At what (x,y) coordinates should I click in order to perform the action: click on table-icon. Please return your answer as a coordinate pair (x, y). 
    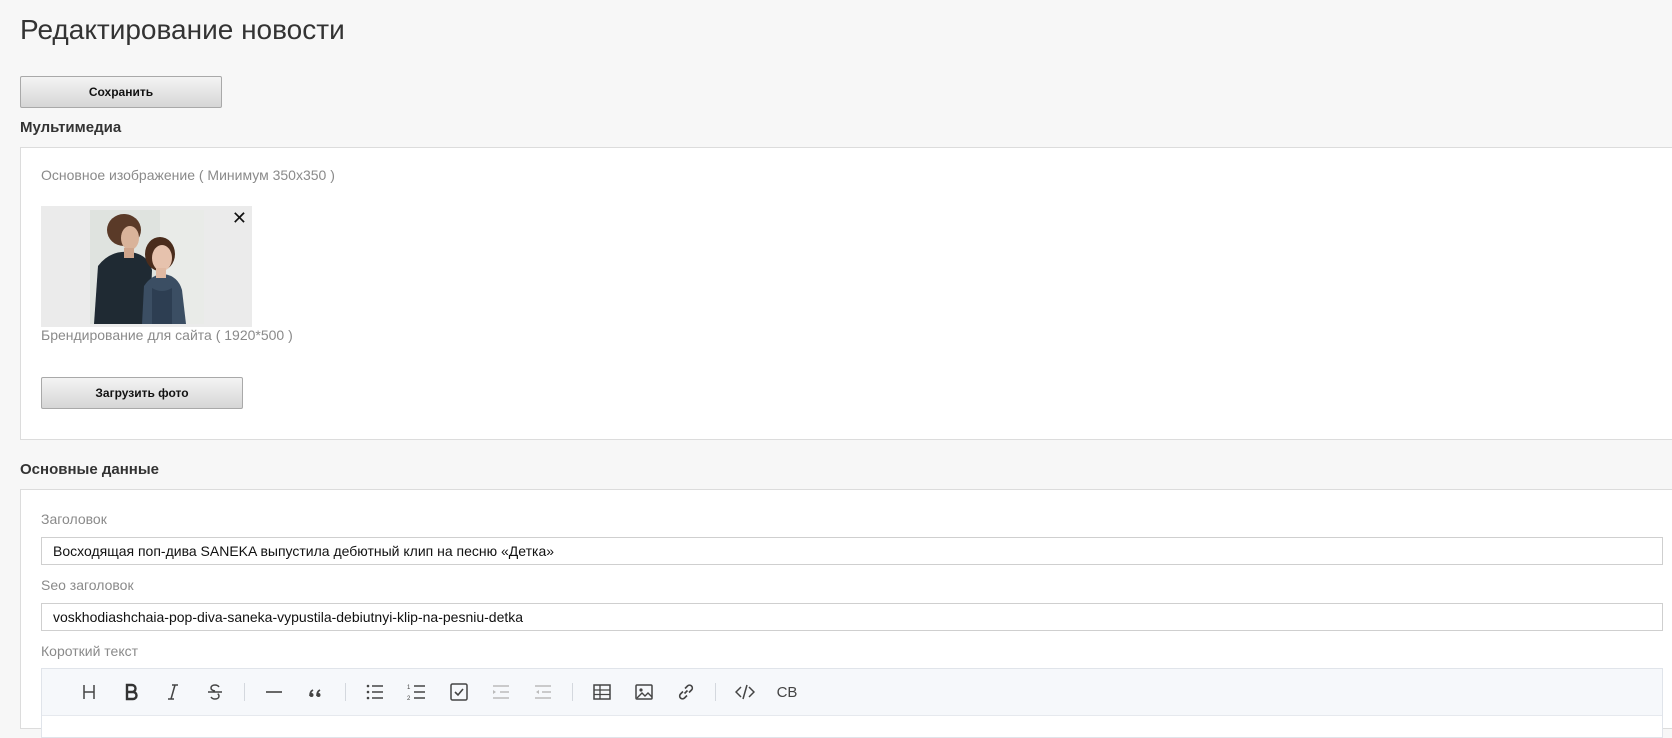
    Looking at the image, I should click on (602, 692).